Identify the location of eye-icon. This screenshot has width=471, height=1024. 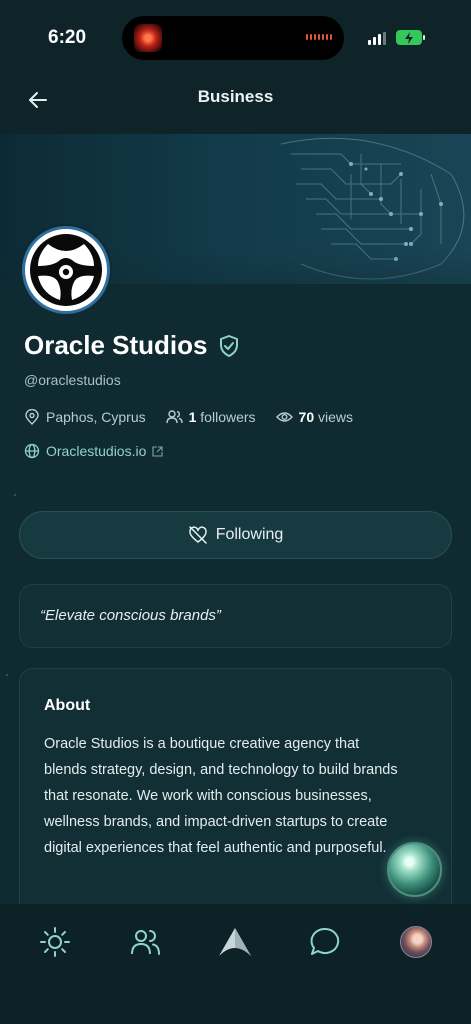
(284, 417).